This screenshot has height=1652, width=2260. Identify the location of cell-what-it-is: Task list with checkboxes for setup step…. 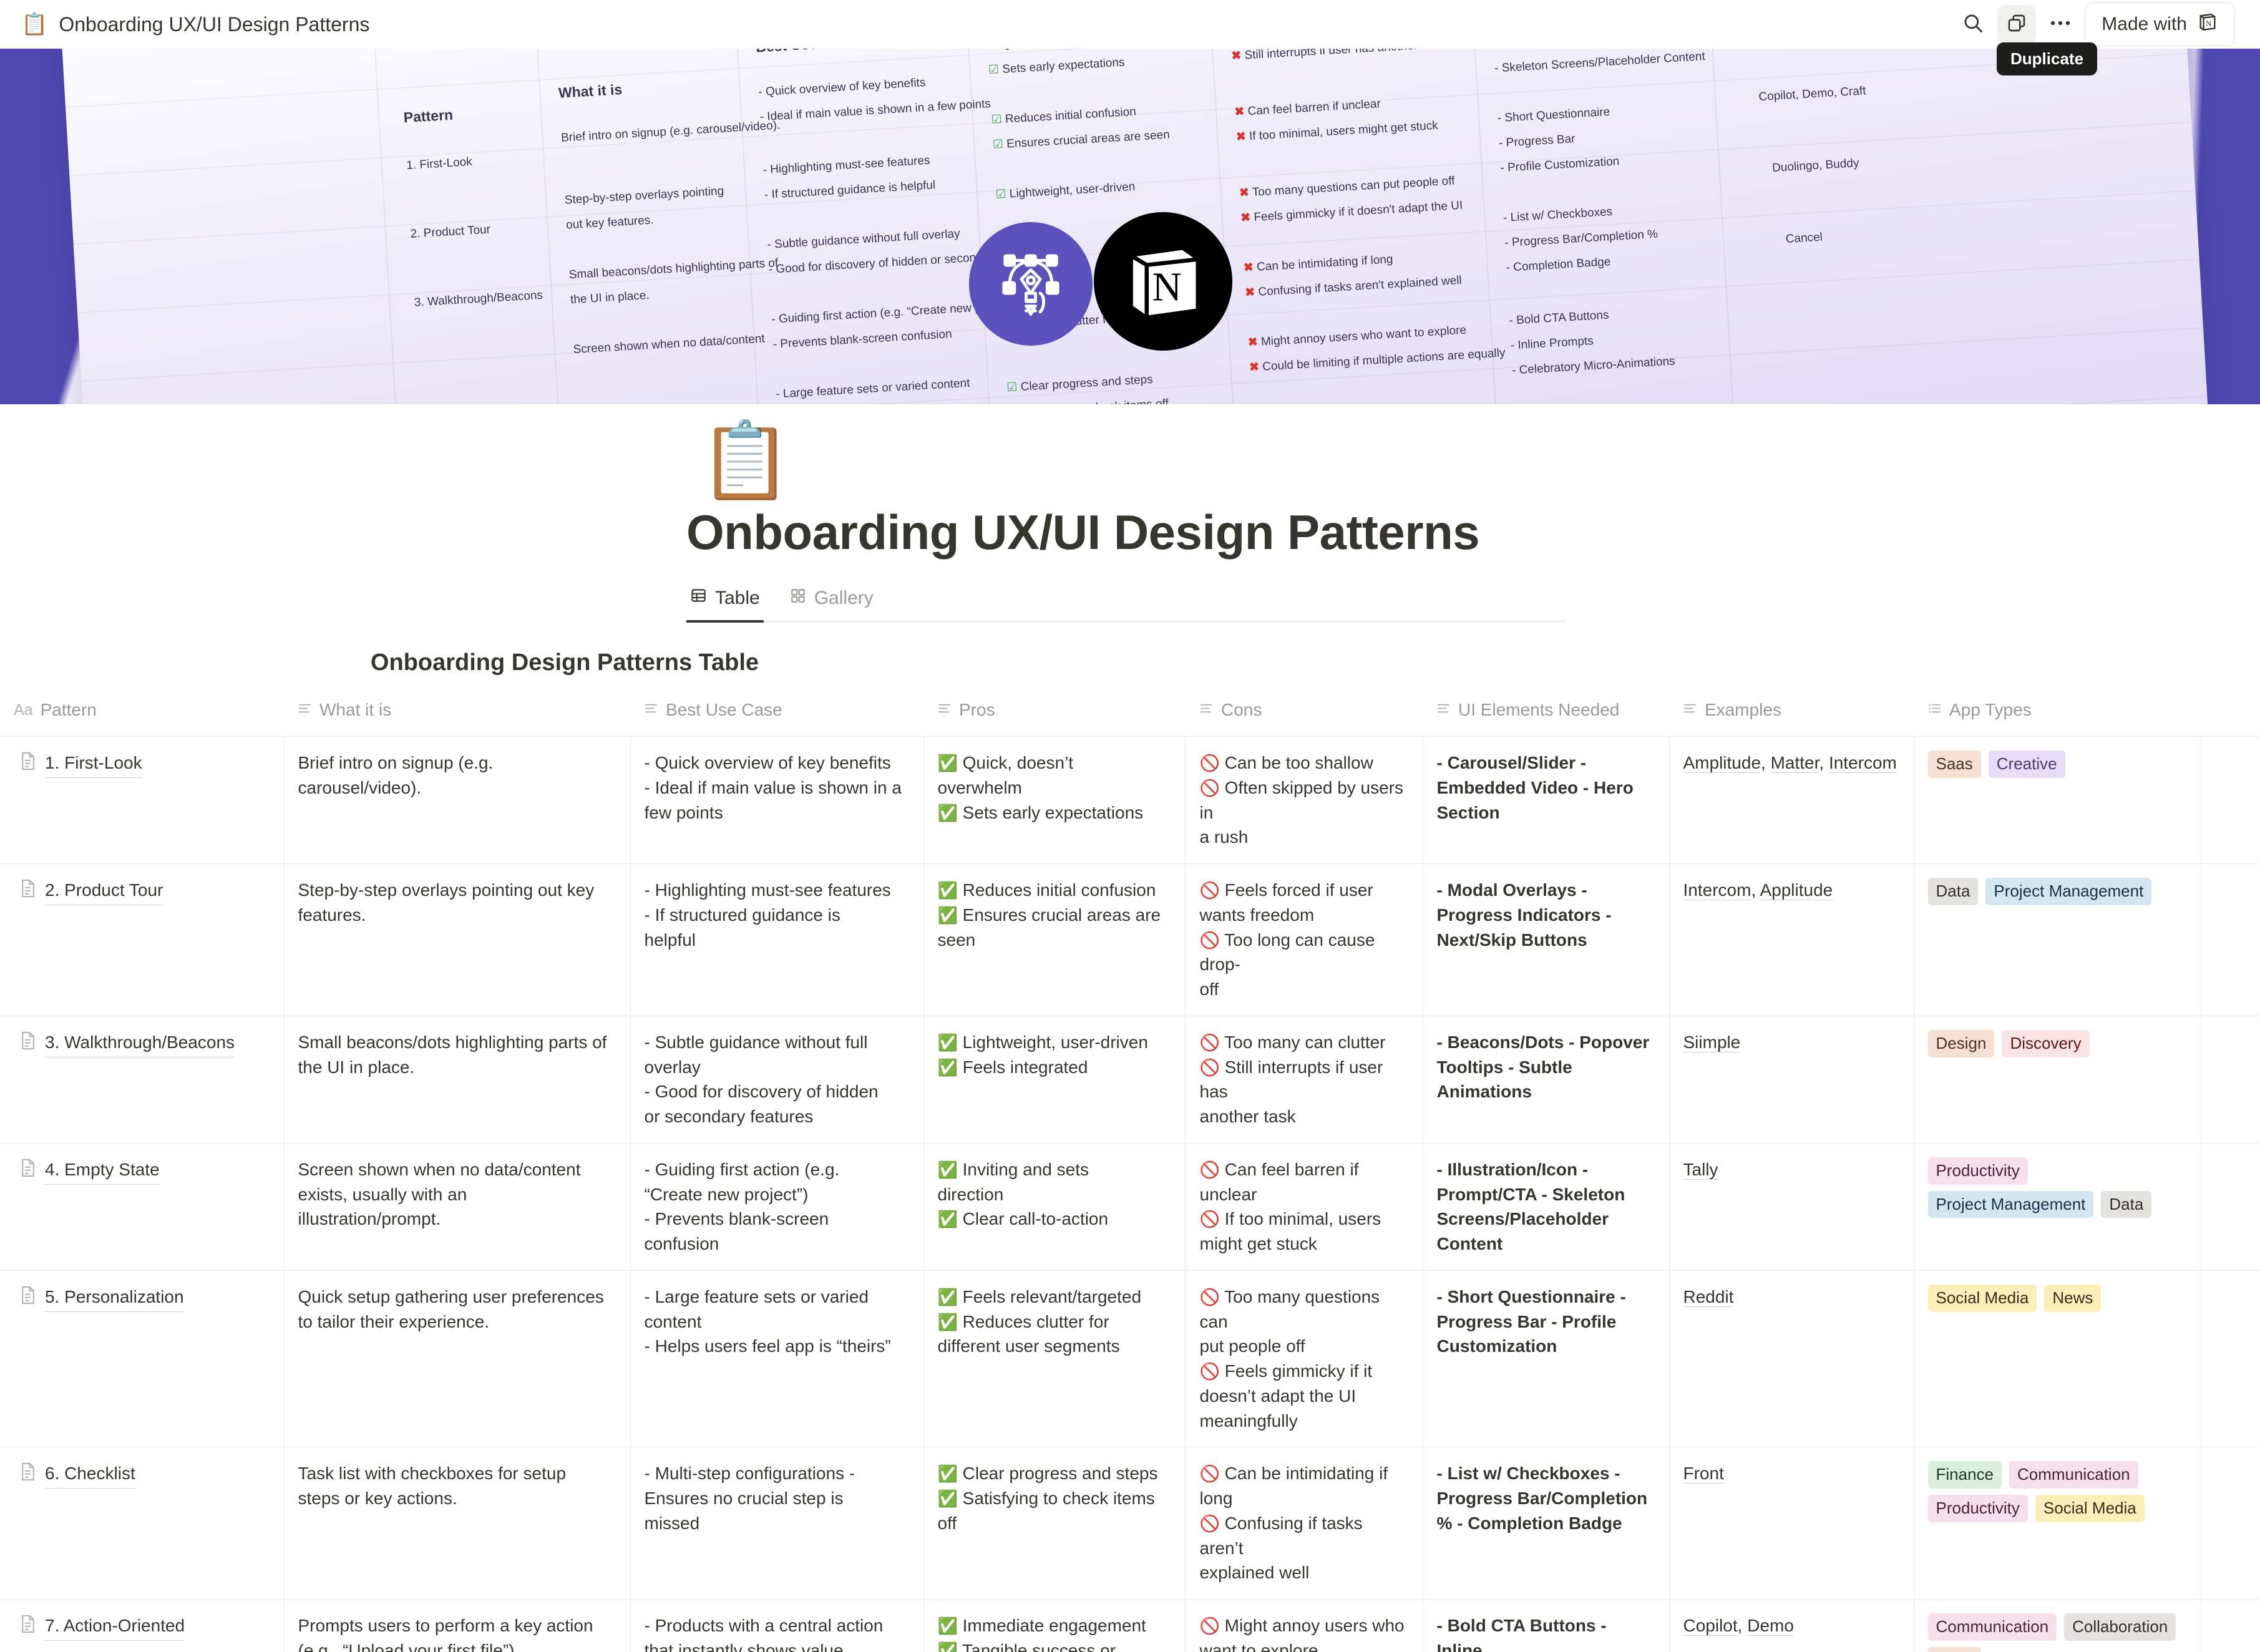
(457, 1523).